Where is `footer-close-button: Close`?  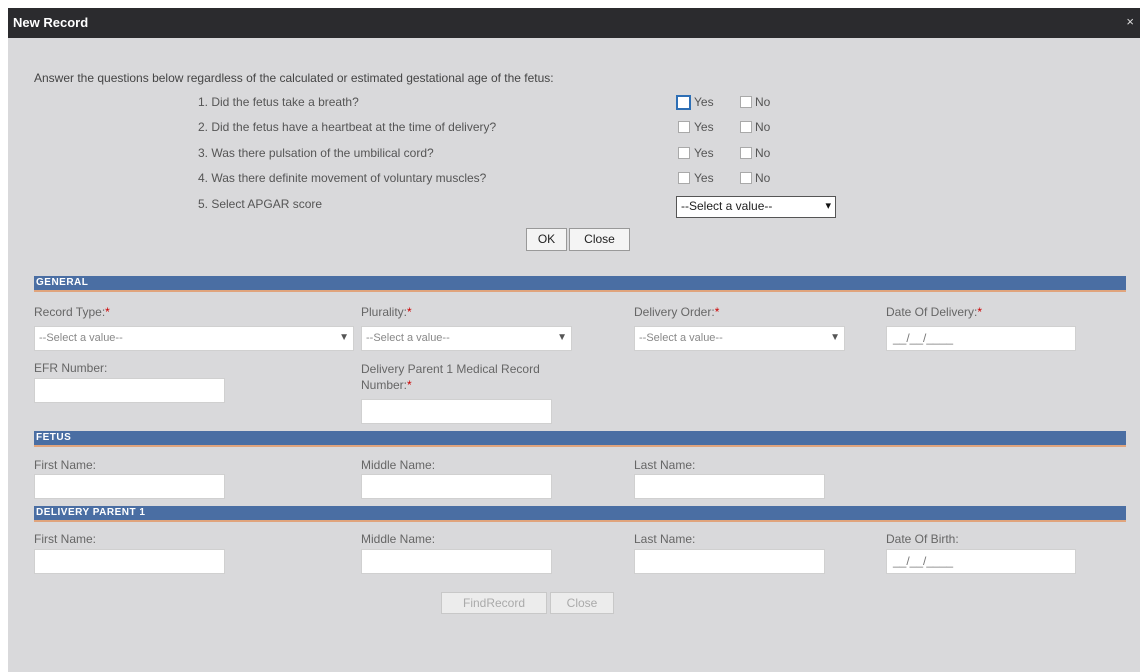
footer-close-button: Close is located at coordinates (582, 603).